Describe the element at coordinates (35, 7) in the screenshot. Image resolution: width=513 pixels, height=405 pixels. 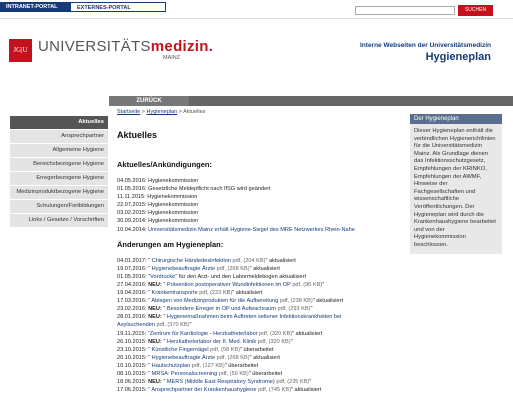
I see `tab-intranet-portal: INTRANET-PORTAL` at that location.